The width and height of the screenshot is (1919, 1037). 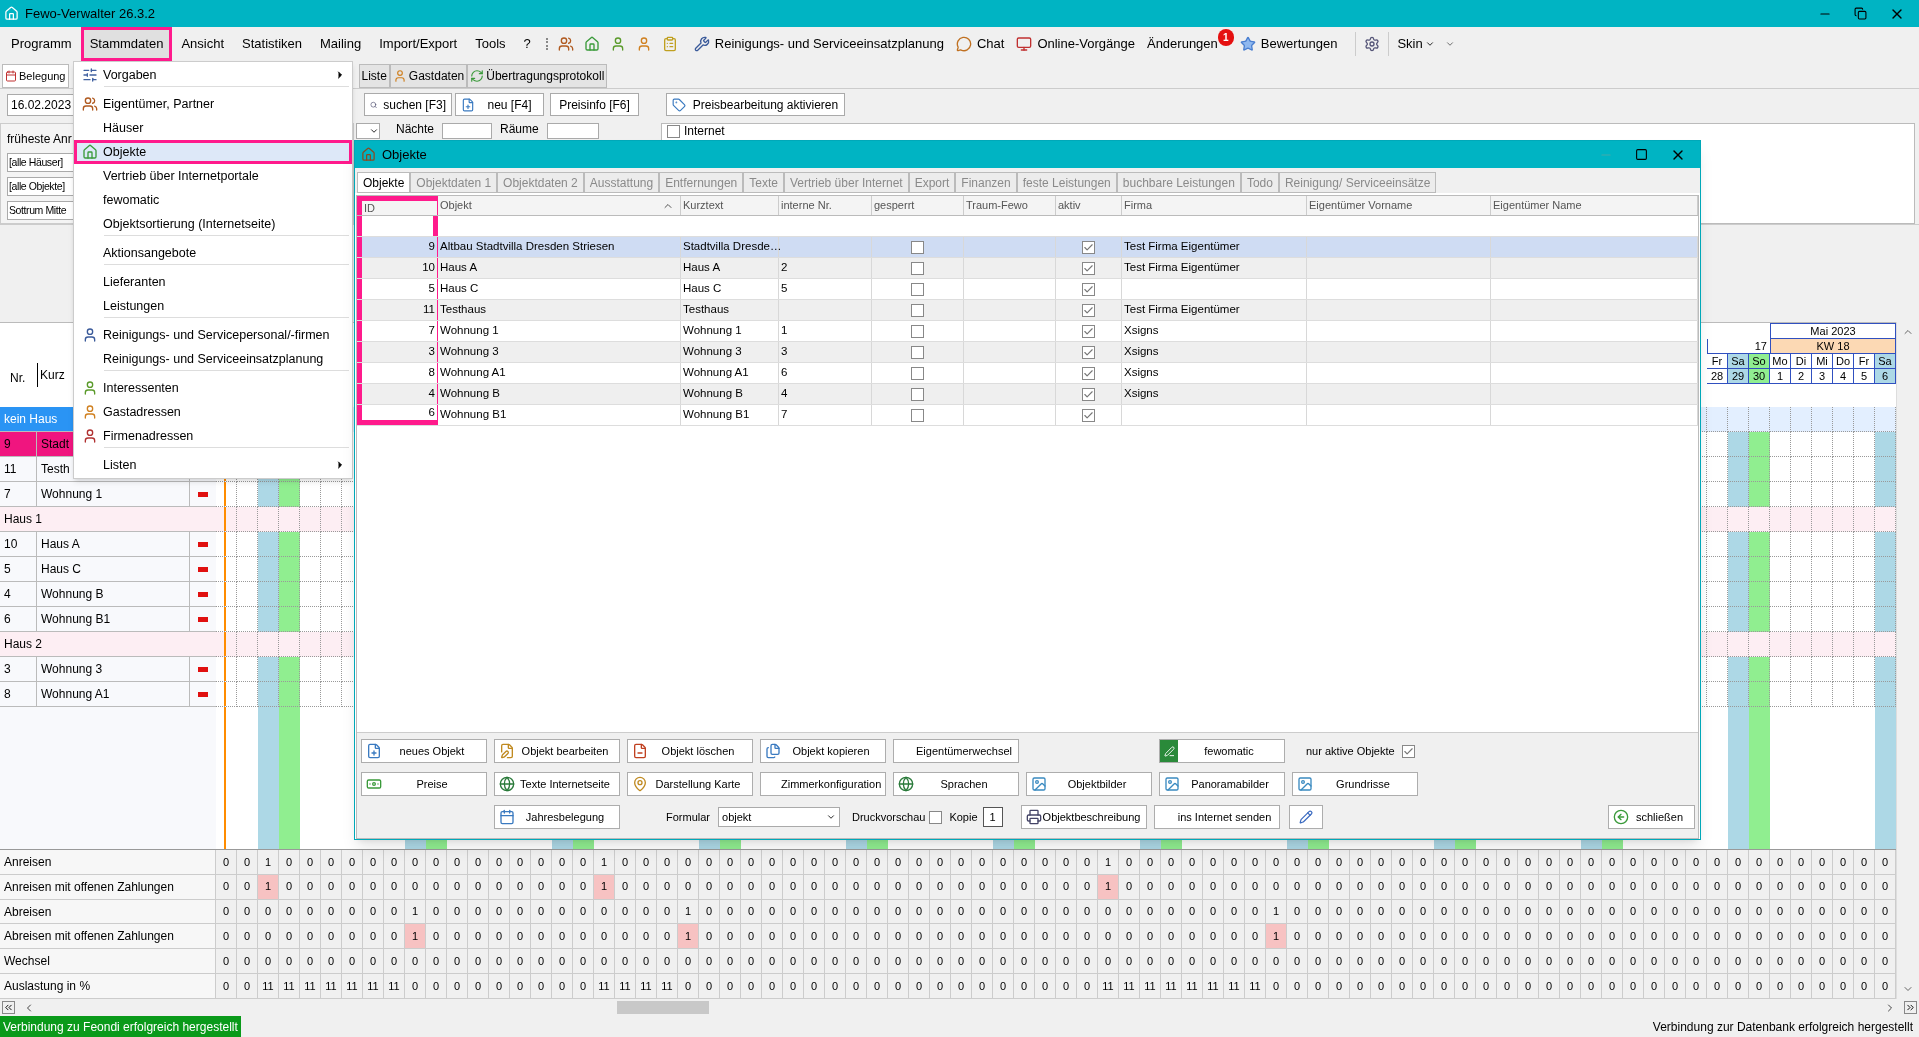 What do you see at coordinates (559, 205) in the screenshot?
I see `column-header: Objekt` at bounding box center [559, 205].